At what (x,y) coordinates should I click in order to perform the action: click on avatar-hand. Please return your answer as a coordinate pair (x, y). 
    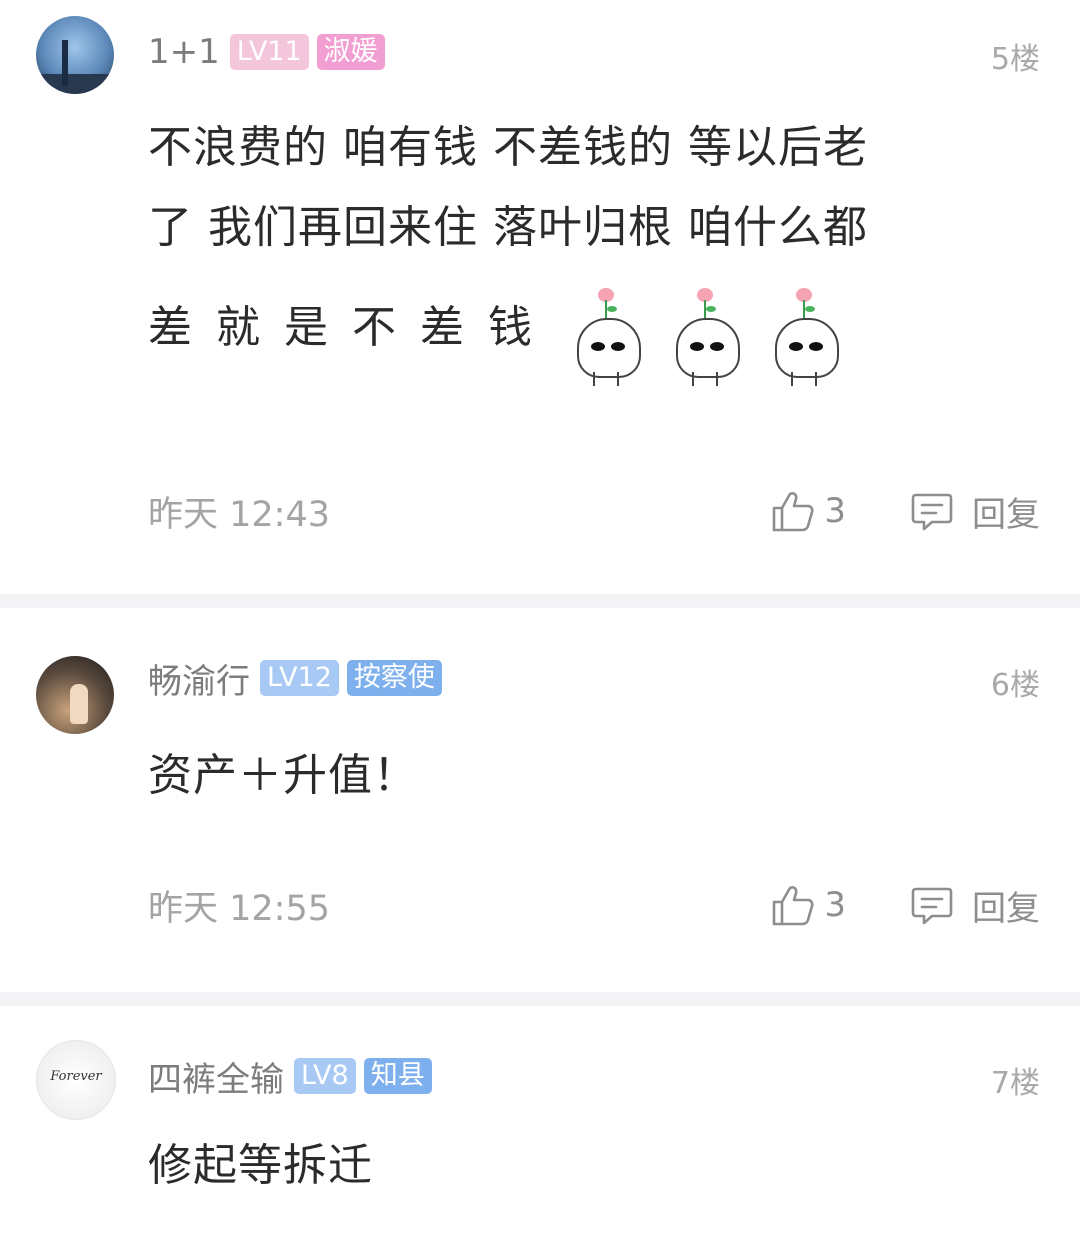
    Looking at the image, I should click on (79, 704).